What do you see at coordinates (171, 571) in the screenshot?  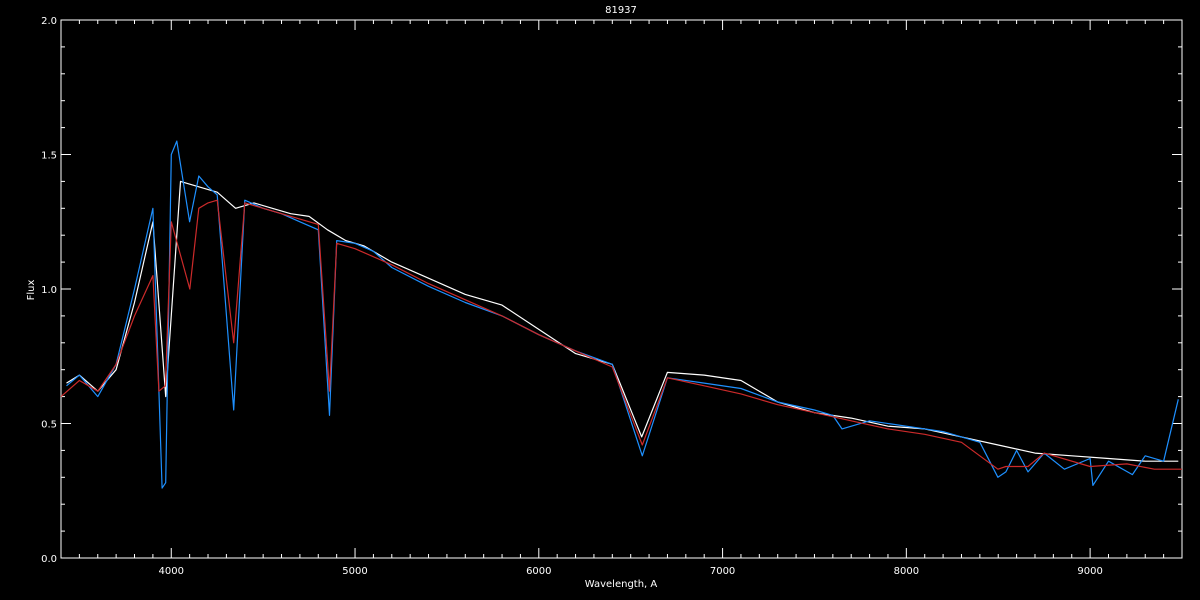 I see `x-tick-label: 4000` at bounding box center [171, 571].